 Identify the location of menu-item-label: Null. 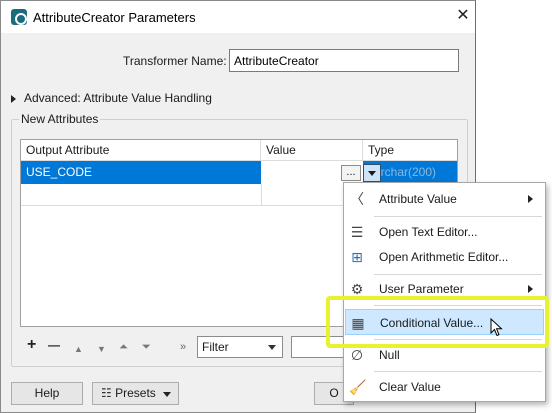
(389, 355).